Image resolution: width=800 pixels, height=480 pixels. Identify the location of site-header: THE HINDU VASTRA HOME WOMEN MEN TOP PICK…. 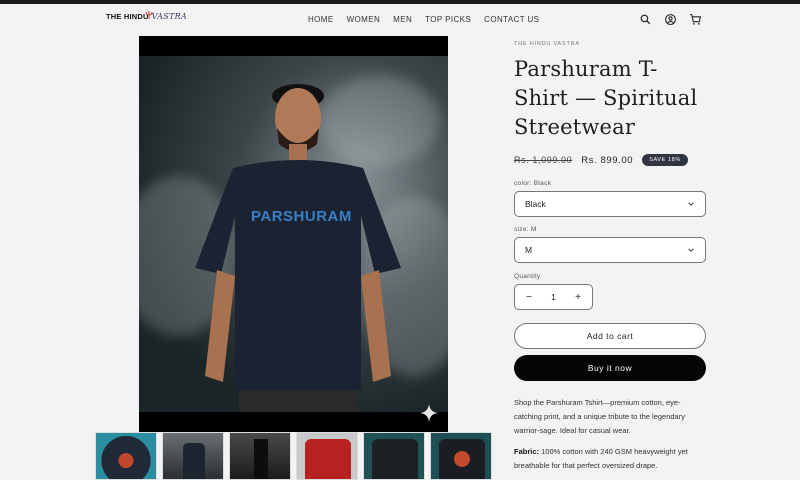
(400, 20).